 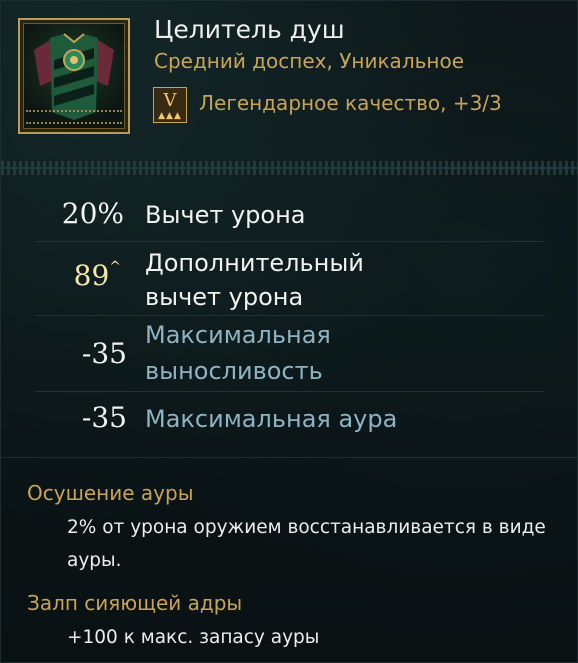 What do you see at coordinates (74, 117) in the screenshot?
I see `frame-ornament` at bounding box center [74, 117].